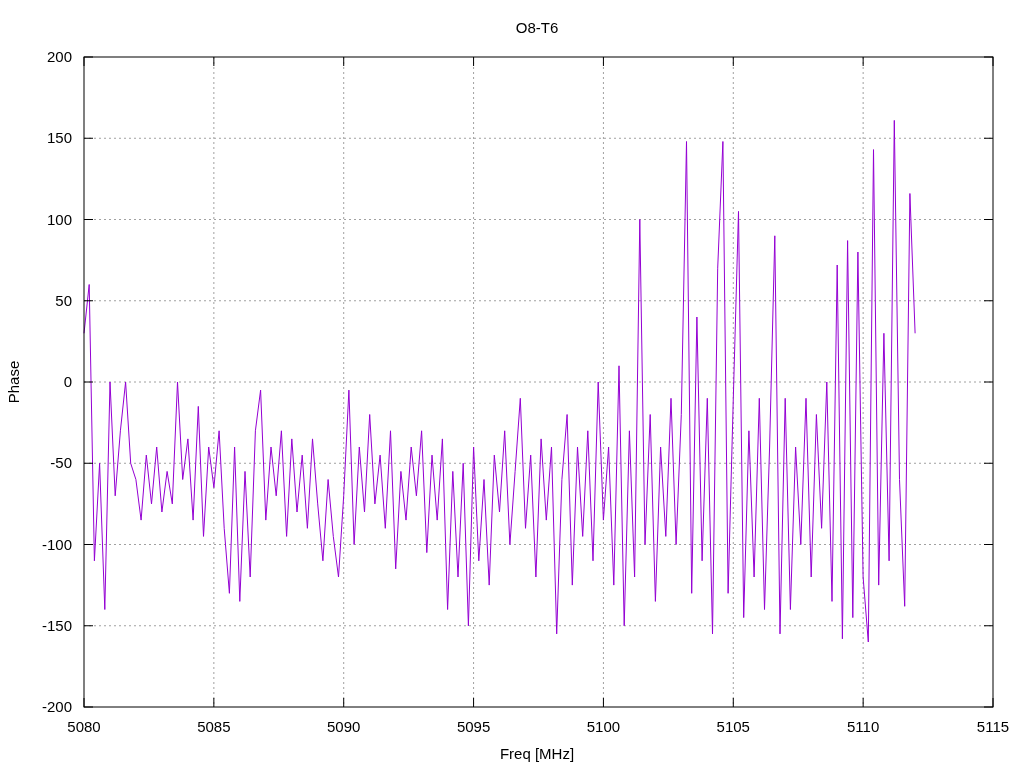 Image resolution: width=1024 pixels, height=768 pixels. What do you see at coordinates (63, 300) in the screenshot?
I see `y-tick-label: 50` at bounding box center [63, 300].